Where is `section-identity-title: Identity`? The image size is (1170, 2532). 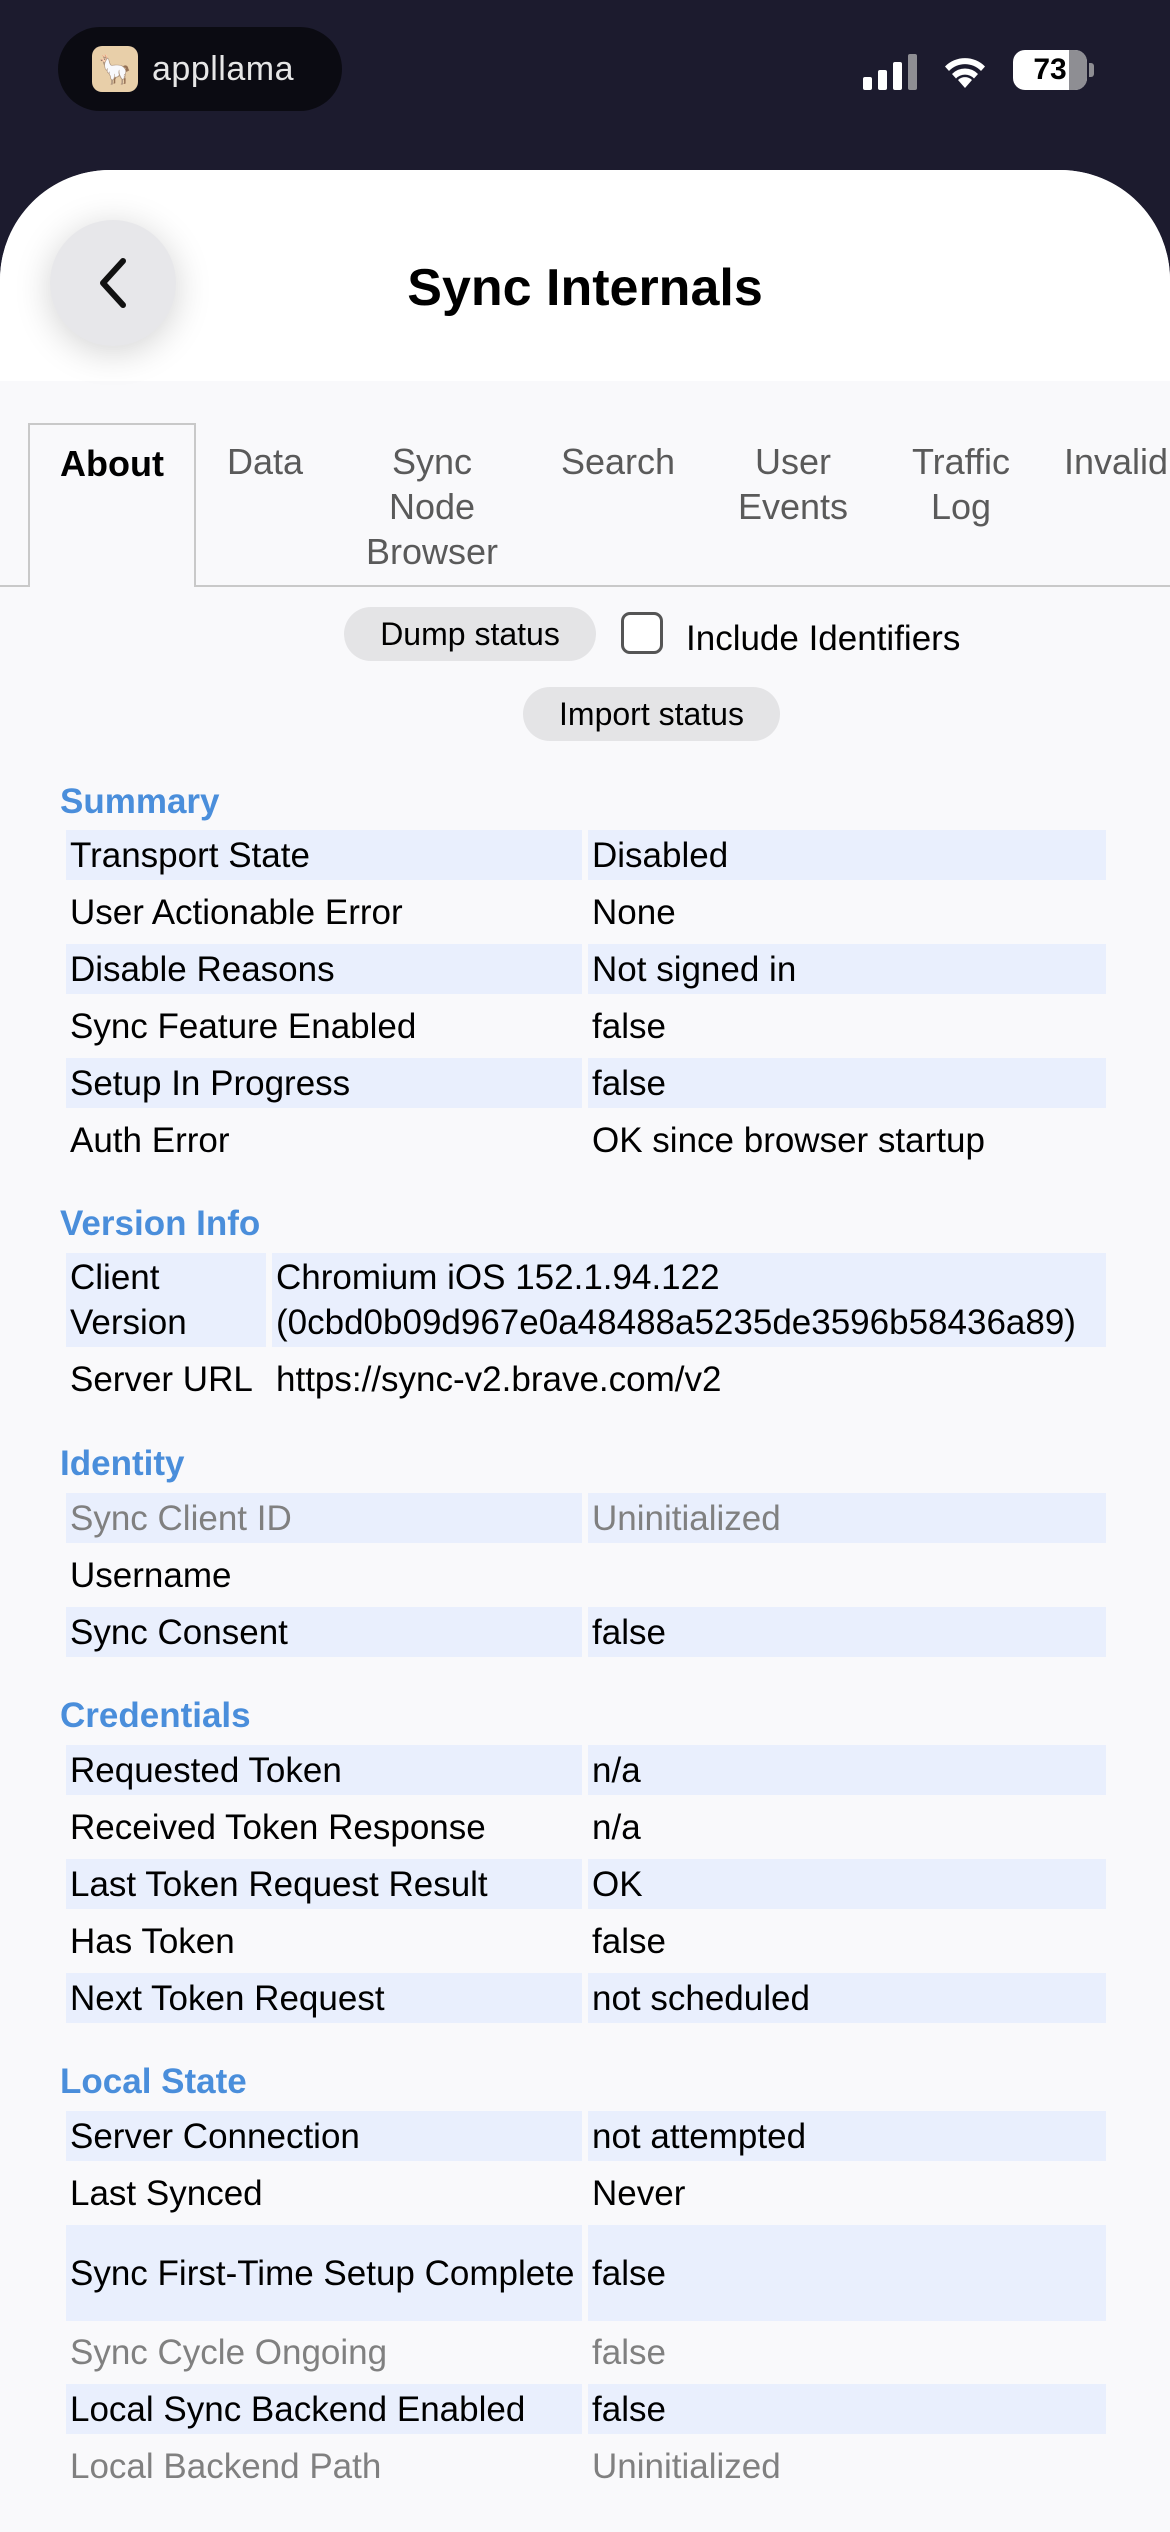
section-identity-title: Identity is located at coordinates (122, 1463).